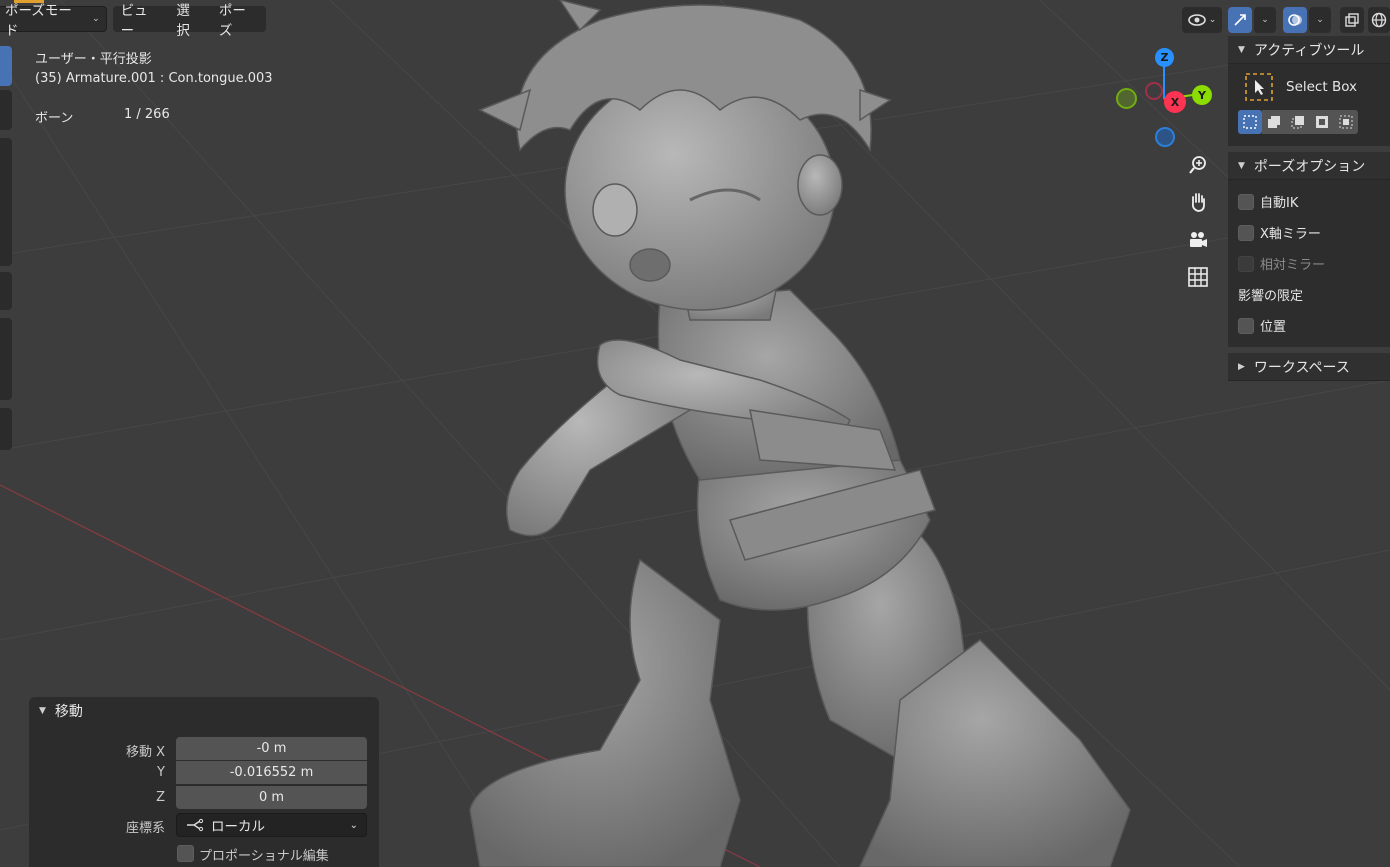 The height and width of the screenshot is (867, 1390). I want to click on view-name: ユーザー・平行投影, so click(93, 59).